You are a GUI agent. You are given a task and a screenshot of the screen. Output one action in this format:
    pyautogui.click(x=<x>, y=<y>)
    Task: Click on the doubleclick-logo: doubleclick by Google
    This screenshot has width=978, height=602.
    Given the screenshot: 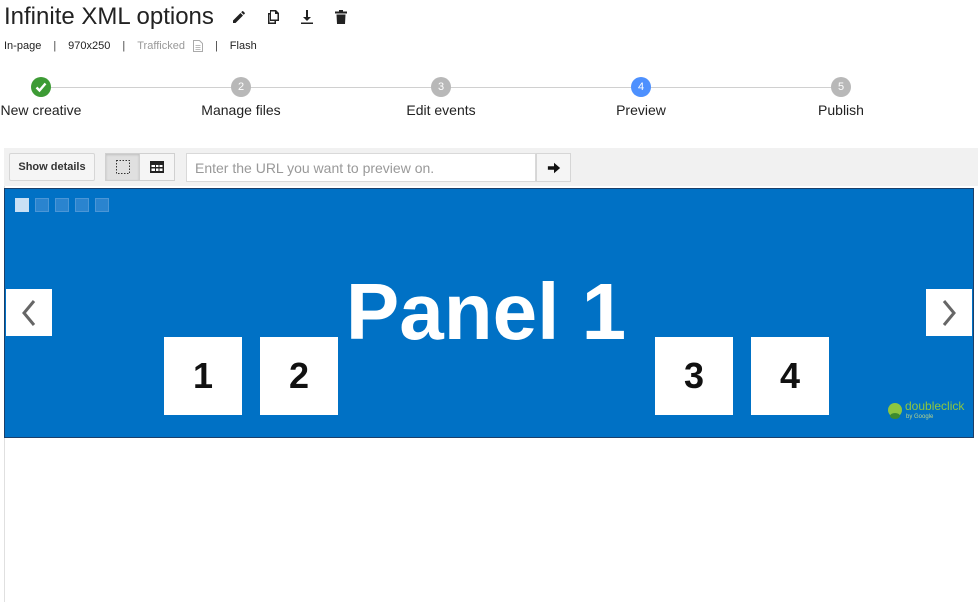 What is the action you would take?
    pyautogui.click(x=926, y=411)
    